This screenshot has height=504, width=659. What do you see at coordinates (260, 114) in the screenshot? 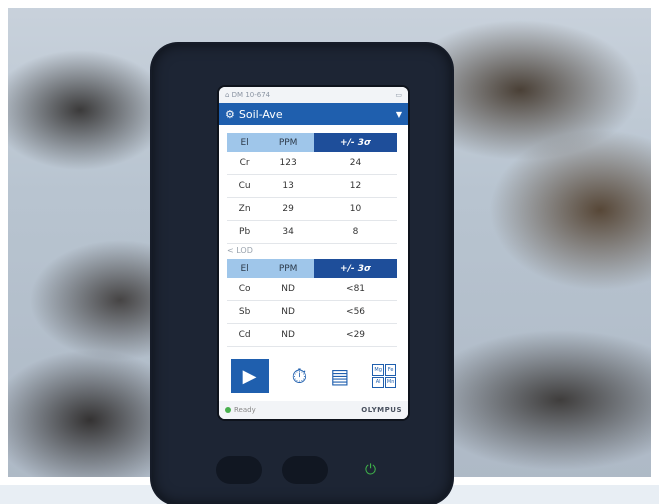
I see `mode-title: Soil-Ave` at bounding box center [260, 114].